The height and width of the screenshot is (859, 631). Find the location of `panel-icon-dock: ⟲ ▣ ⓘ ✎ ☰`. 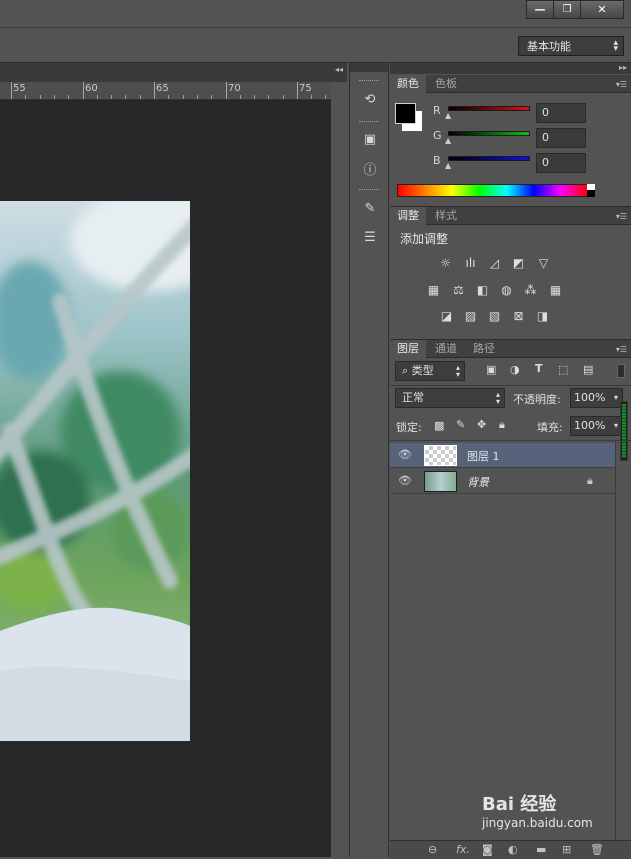

panel-icon-dock: ⟲ ▣ ⓘ ✎ ☰ is located at coordinates (369, 460).